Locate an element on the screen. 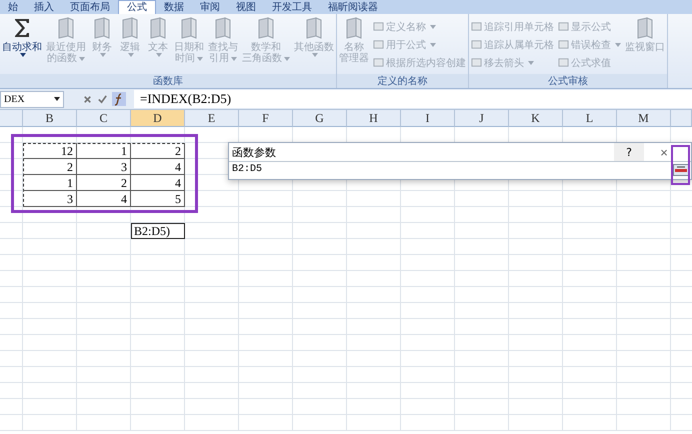  highlight-frame is located at coordinates (680, 165).